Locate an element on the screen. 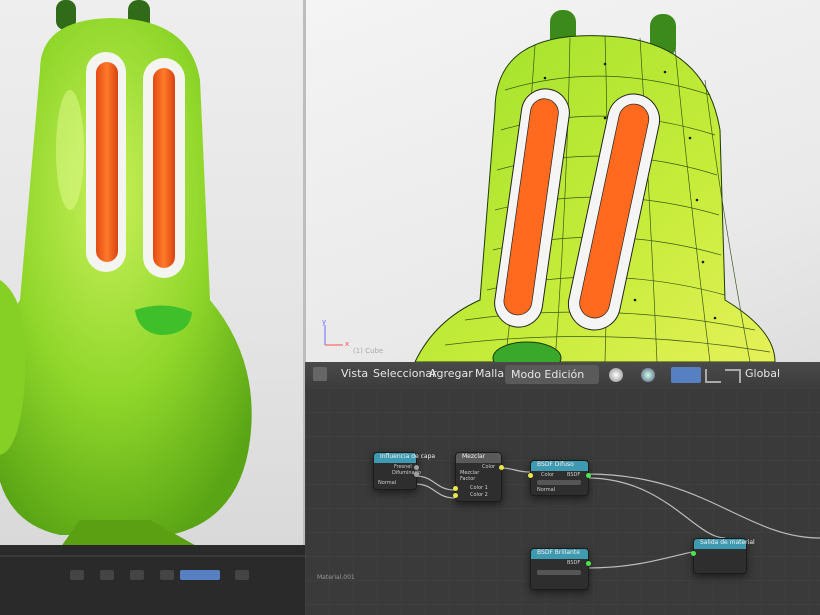  material-label: Material.001 is located at coordinates (336, 577).